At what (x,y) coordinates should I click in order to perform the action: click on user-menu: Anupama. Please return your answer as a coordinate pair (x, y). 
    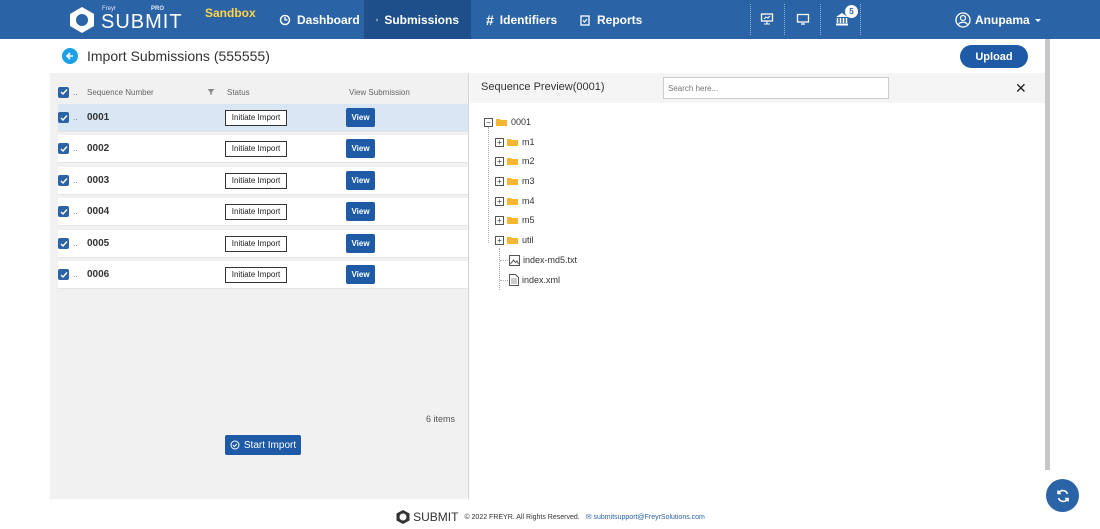
    Looking at the image, I should click on (998, 19).